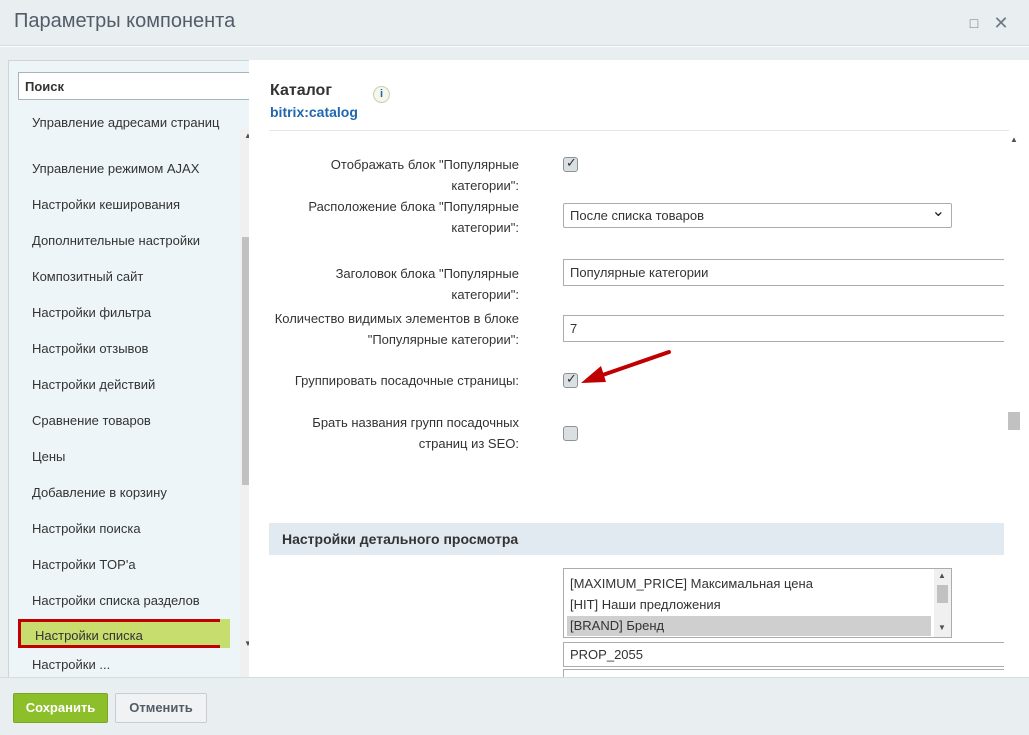 The image size is (1029, 735). What do you see at coordinates (942, 594) in the screenshot?
I see `listbox-scroll-thumb` at bounding box center [942, 594].